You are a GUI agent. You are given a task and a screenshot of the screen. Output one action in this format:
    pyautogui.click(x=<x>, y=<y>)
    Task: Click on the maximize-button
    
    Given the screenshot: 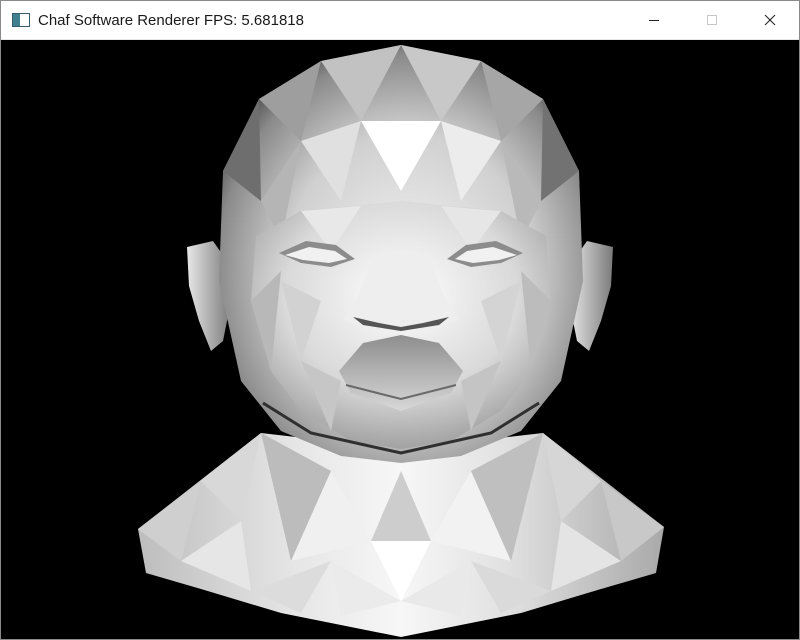 What is the action you would take?
    pyautogui.click(x=712, y=20)
    